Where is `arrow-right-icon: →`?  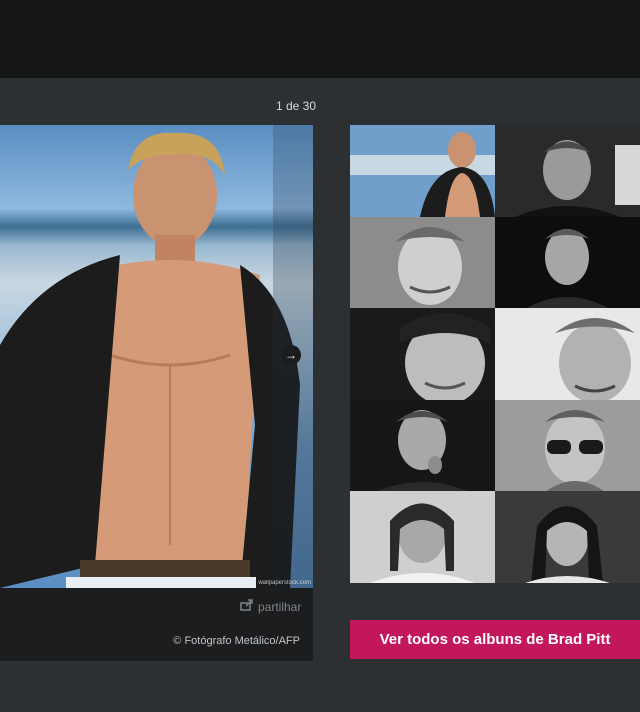
arrow-right-icon: → is located at coordinates (291, 355).